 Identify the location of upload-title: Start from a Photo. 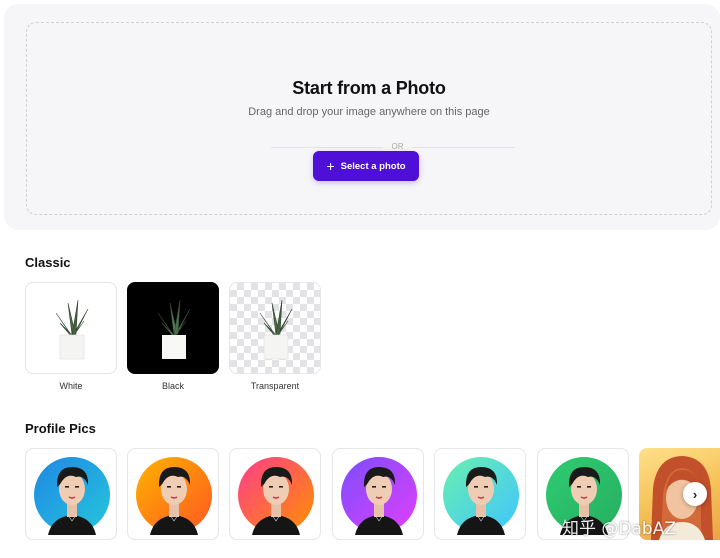
(369, 88).